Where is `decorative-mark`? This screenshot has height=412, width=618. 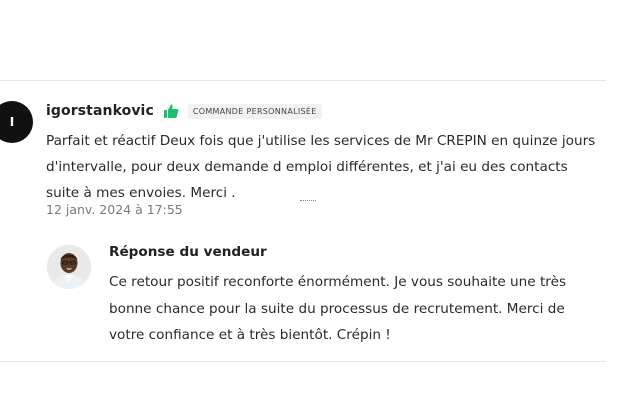
decorative-mark is located at coordinates (308, 202).